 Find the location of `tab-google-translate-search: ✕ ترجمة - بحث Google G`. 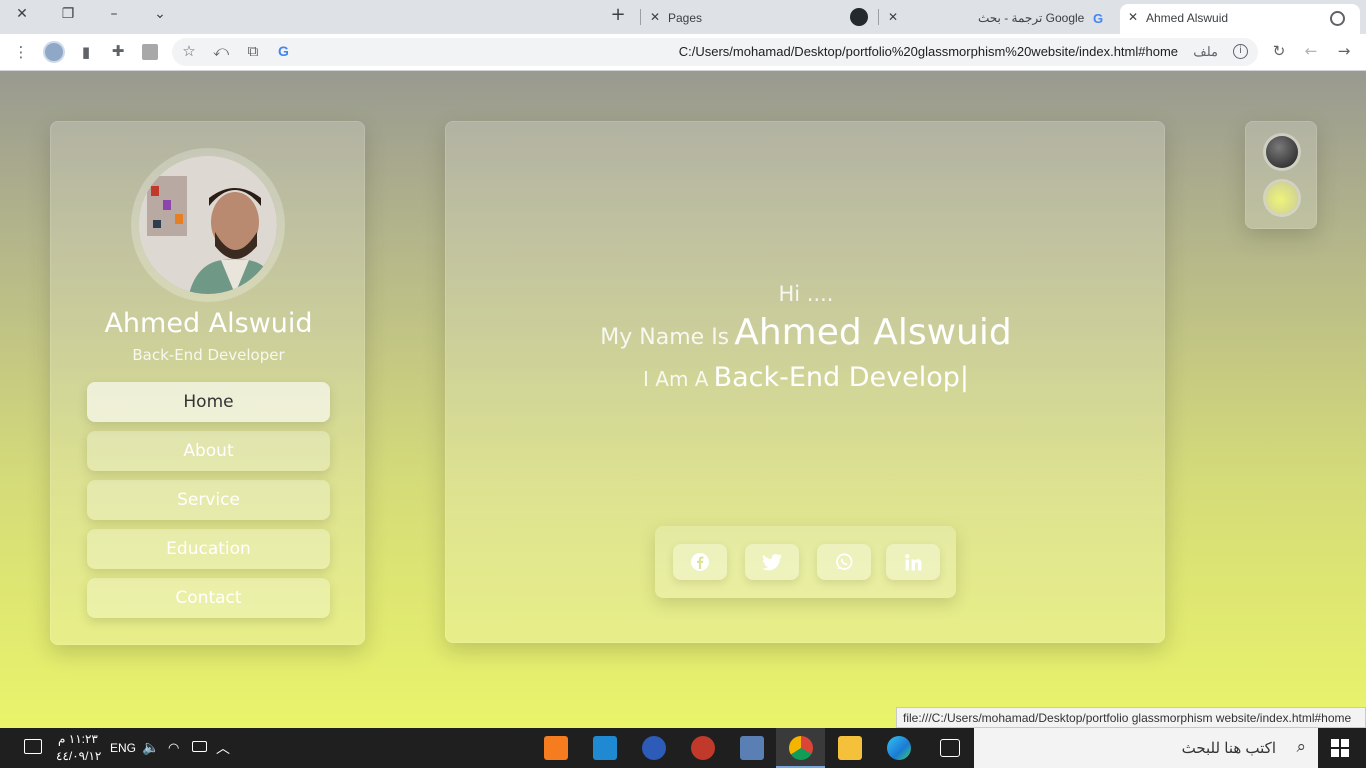

tab-google-translate-search: ✕ ترجمة - بحث Google G is located at coordinates (999, 19).